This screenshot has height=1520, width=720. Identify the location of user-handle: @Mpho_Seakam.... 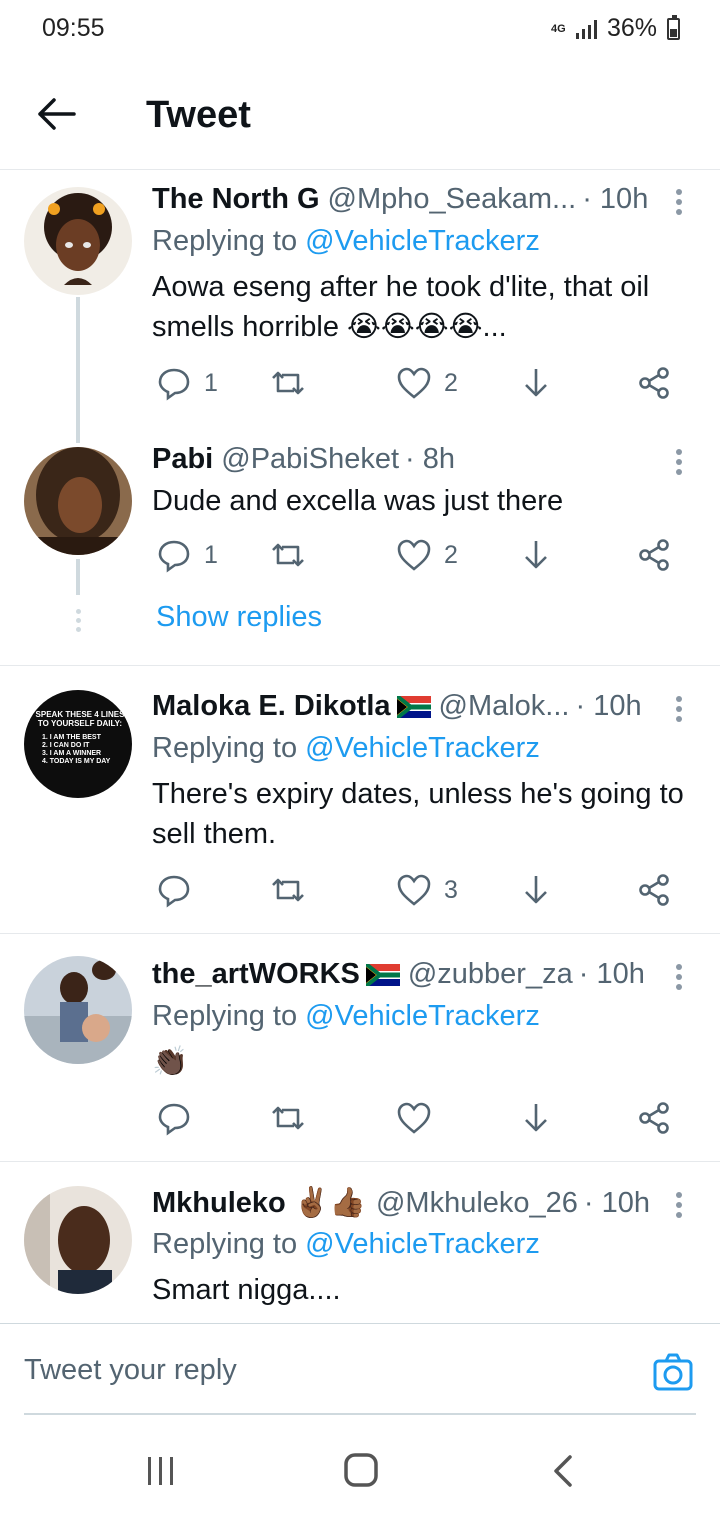
(452, 199).